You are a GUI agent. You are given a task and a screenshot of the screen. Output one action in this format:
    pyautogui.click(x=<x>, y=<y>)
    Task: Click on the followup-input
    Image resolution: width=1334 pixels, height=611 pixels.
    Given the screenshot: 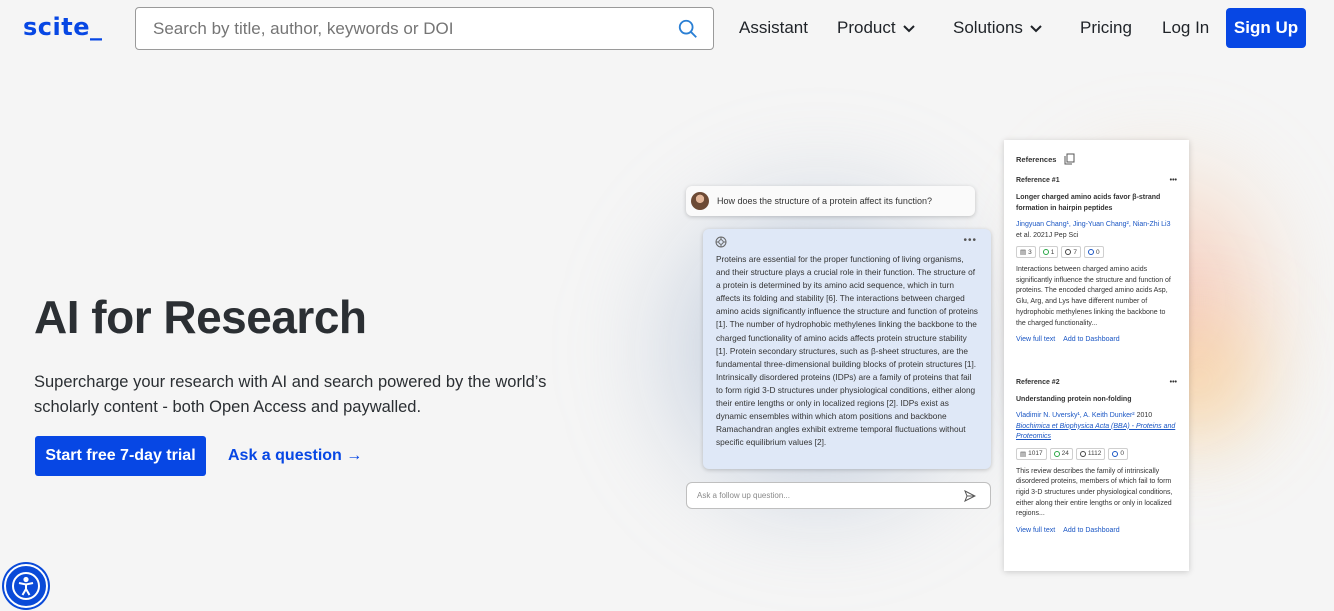 What is the action you would take?
    pyautogui.click(x=817, y=495)
    